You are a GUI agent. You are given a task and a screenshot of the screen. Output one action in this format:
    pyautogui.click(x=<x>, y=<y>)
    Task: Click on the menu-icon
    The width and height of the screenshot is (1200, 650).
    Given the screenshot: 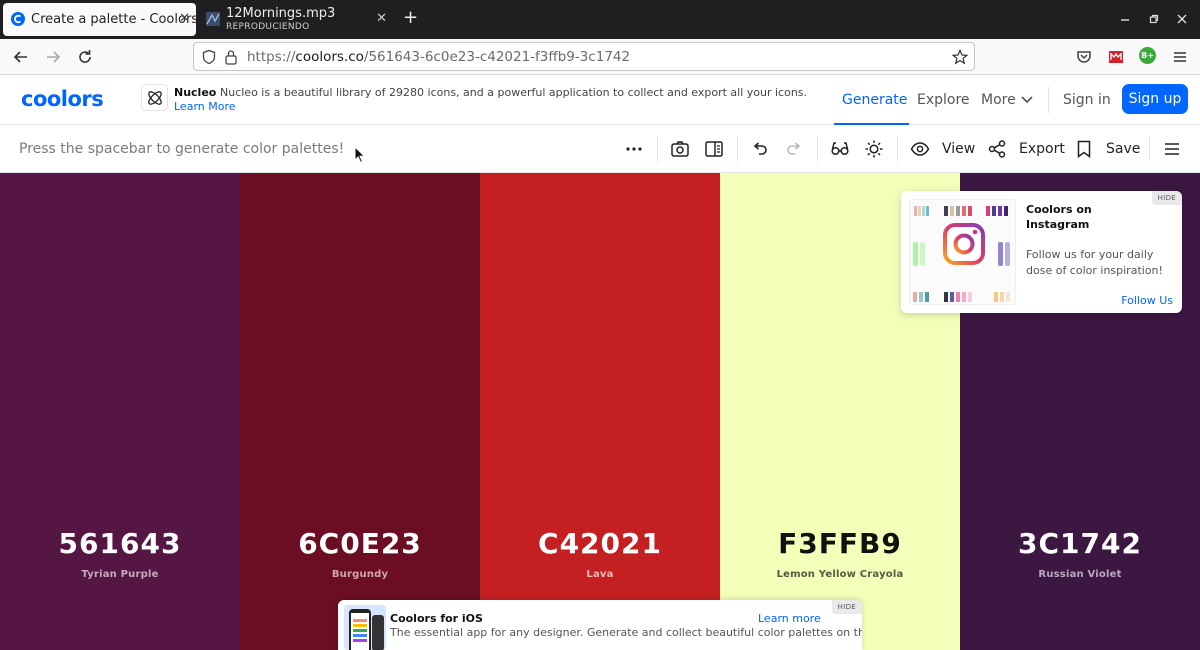 What is the action you would take?
    pyautogui.click(x=1172, y=149)
    